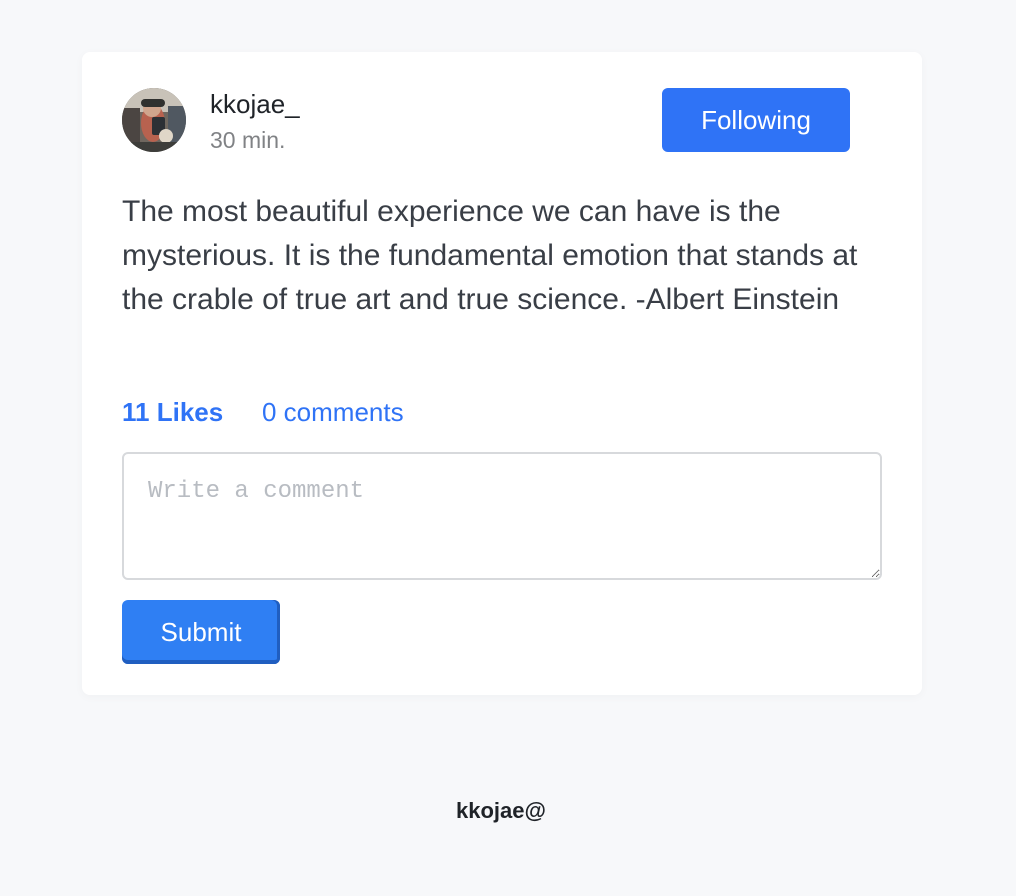 The image size is (1016, 896). I want to click on comment-input, so click(502, 516).